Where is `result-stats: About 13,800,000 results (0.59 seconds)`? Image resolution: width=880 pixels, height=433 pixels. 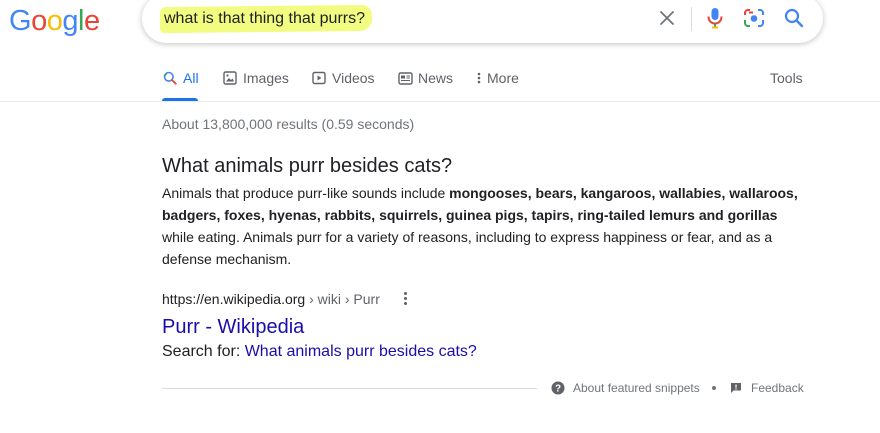
result-stats: About 13,800,000 results (0.59 seconds) is located at coordinates (288, 124).